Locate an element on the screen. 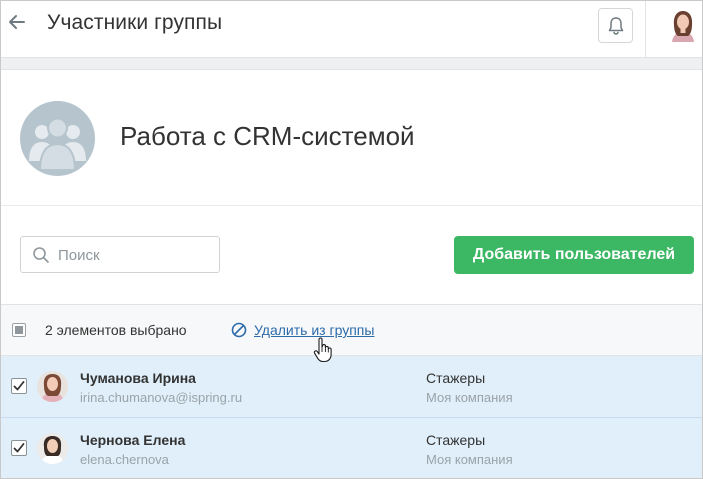  remove-from-group-label: Удалить из группы is located at coordinates (314, 330).